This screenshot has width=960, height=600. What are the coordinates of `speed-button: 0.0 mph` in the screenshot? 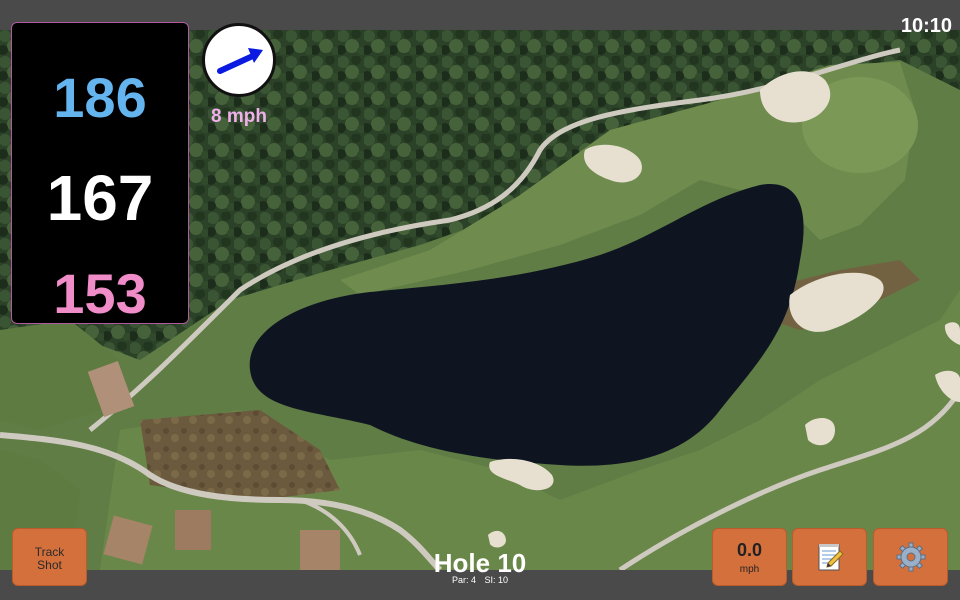 It's located at (749, 557).